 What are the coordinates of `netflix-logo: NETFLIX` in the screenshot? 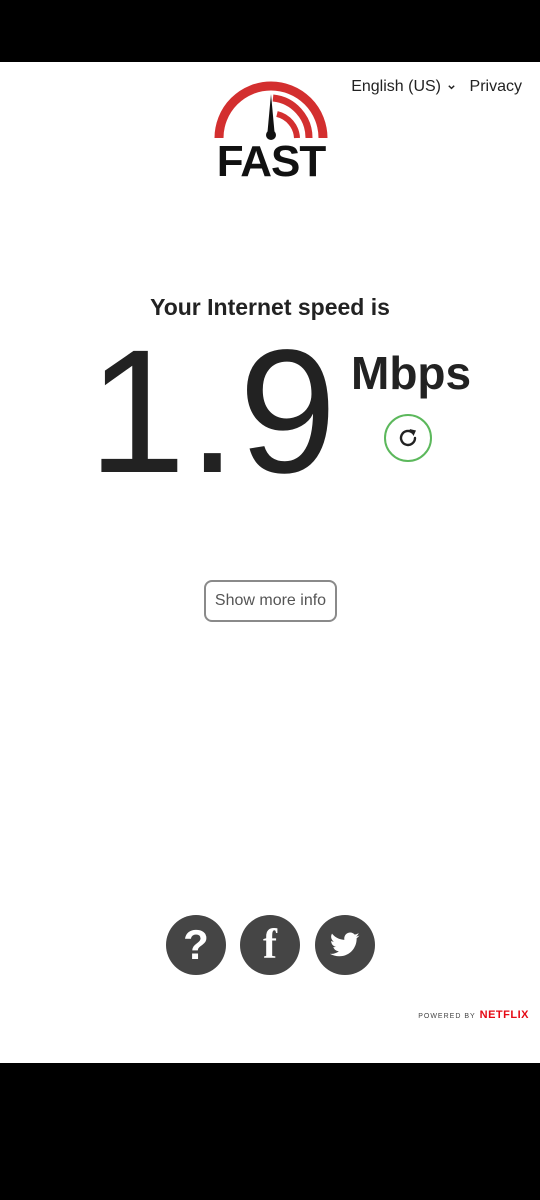 It's located at (504, 1015).